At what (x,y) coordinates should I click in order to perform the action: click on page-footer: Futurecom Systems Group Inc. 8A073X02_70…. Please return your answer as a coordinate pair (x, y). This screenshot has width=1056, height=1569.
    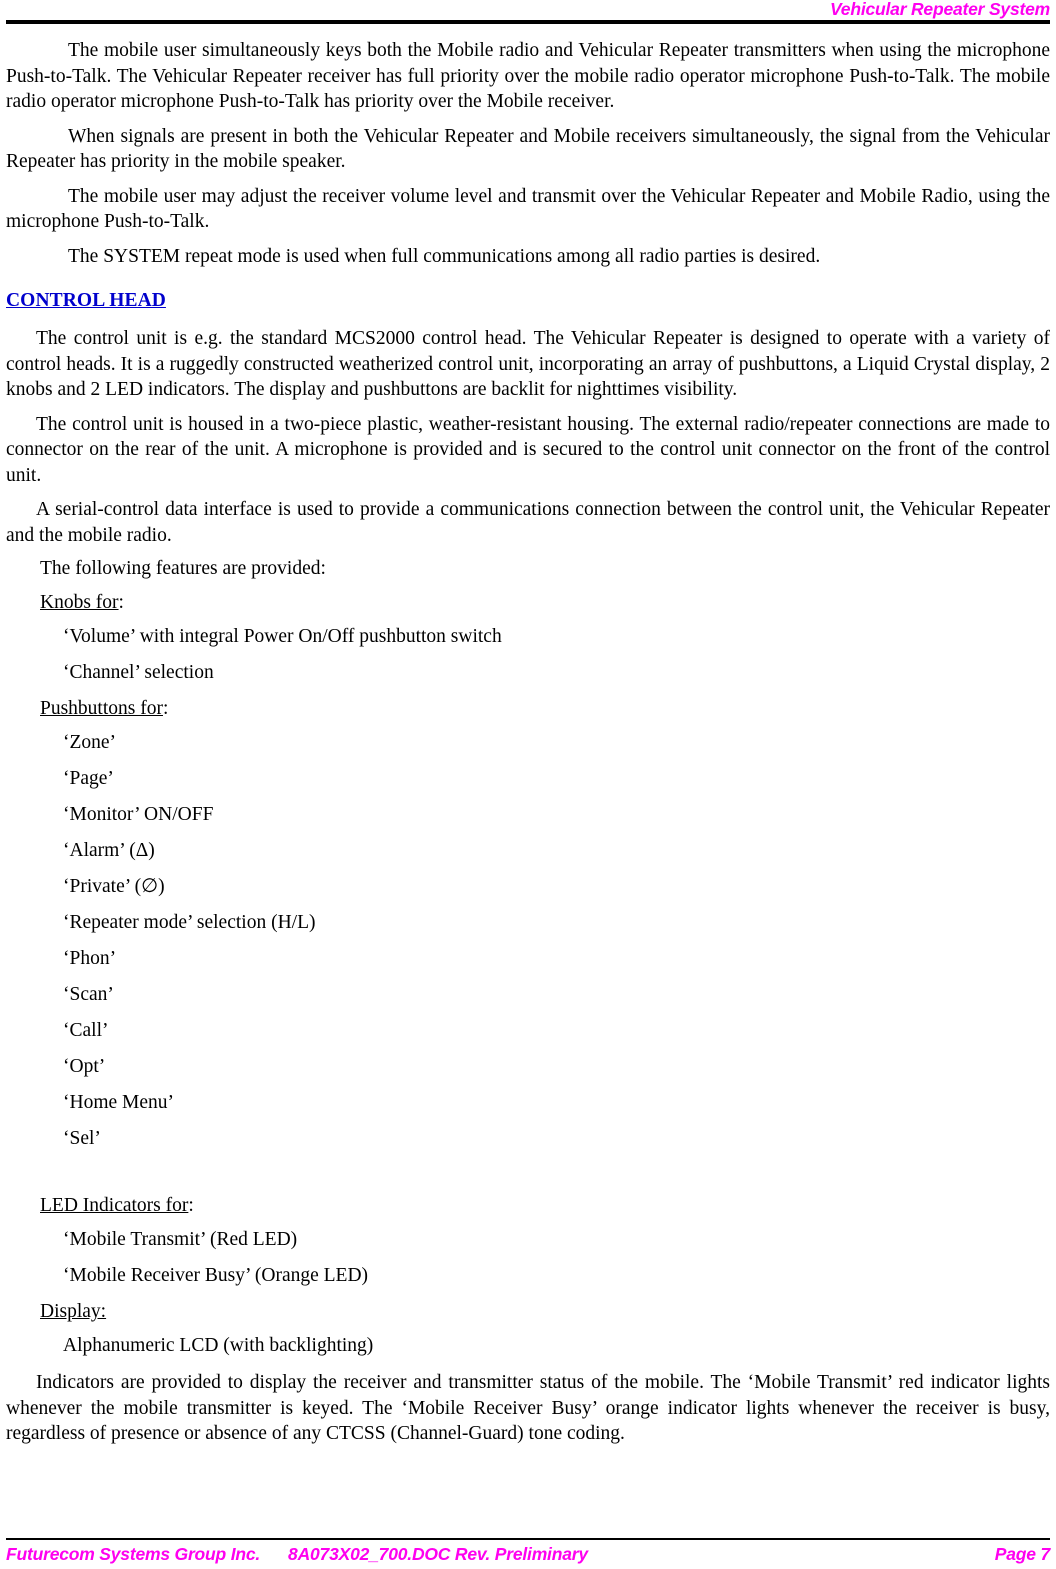
    Looking at the image, I should click on (528, 1551).